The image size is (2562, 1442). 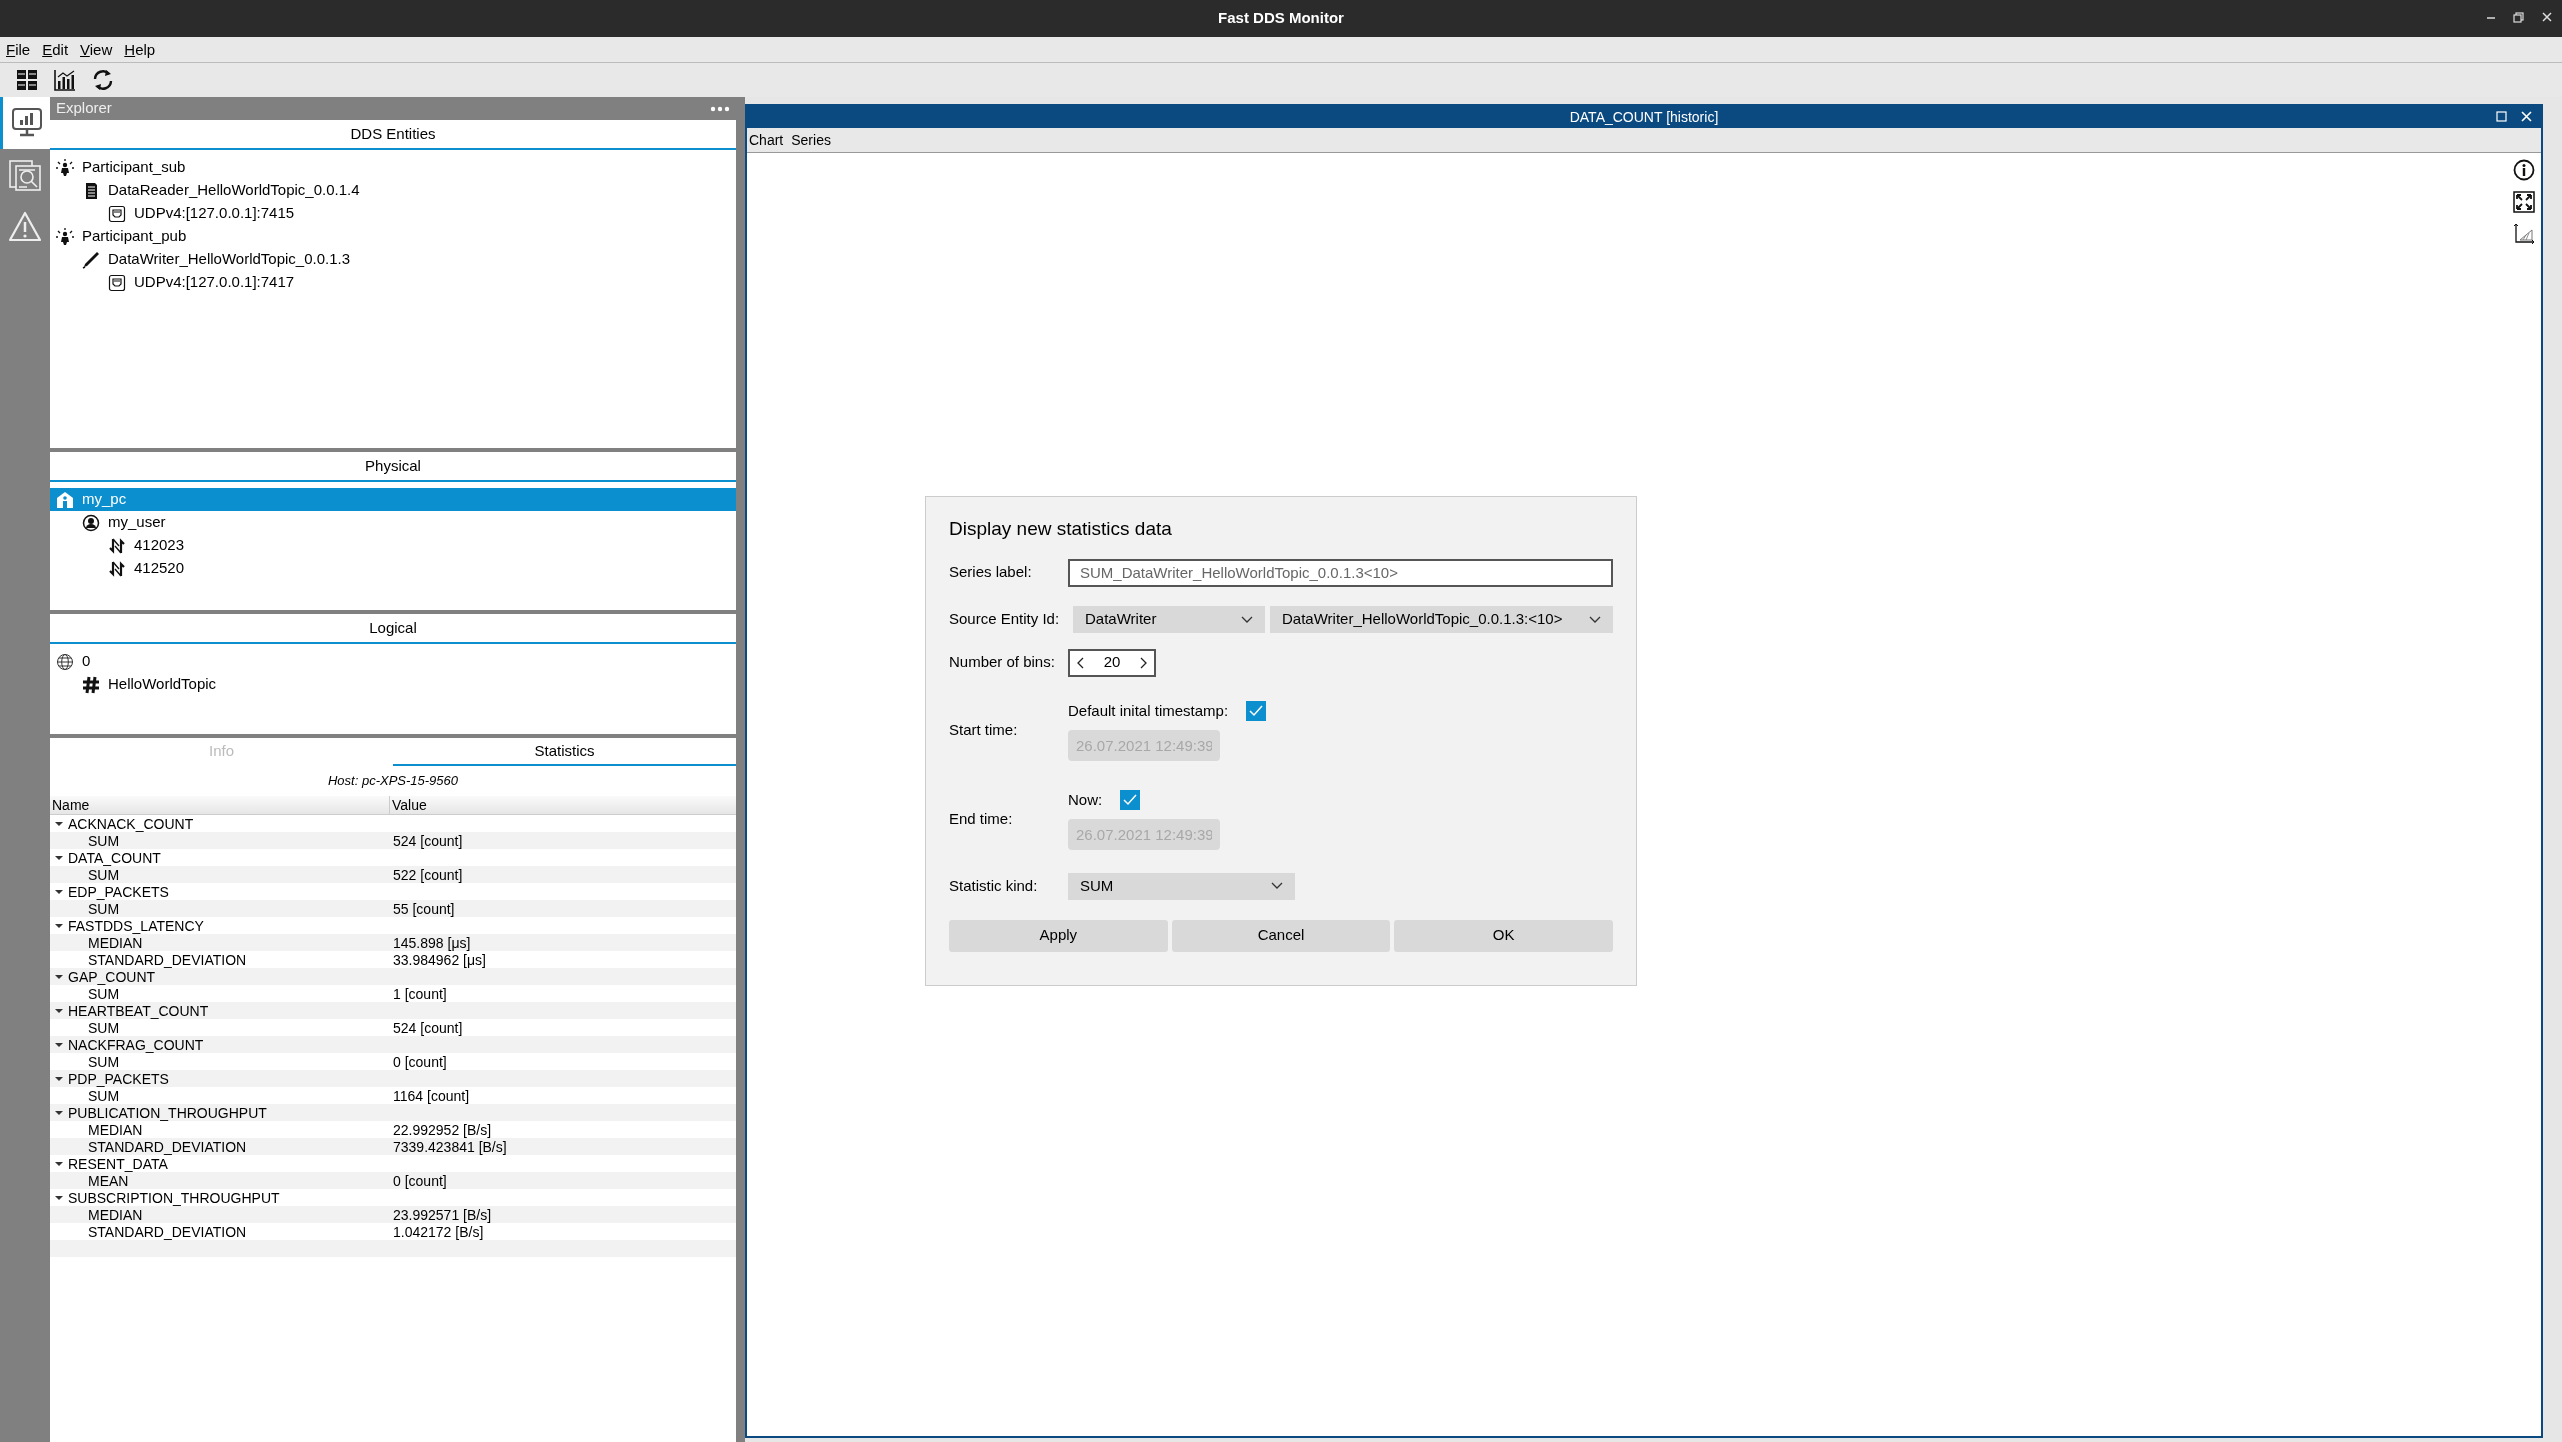 I want to click on host-label: Host: pc-XPS-15-9560, so click(x=393, y=781).